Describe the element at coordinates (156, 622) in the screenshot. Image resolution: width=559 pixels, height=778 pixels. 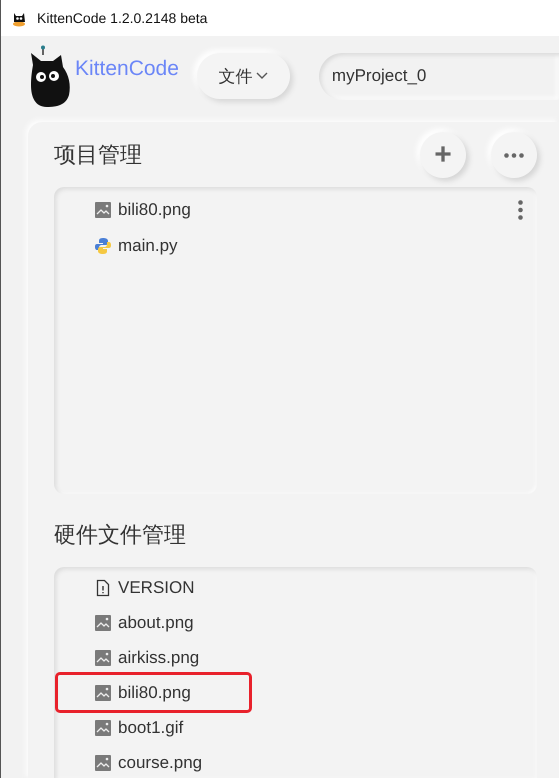
I see `file-item: about.png` at that location.